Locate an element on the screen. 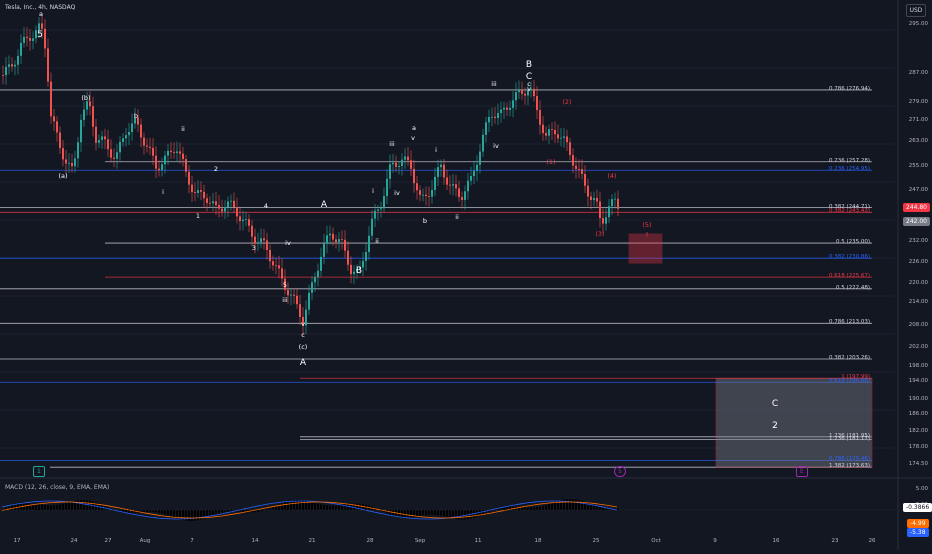  price-axis-label: 247.00 is located at coordinates (918, 190).